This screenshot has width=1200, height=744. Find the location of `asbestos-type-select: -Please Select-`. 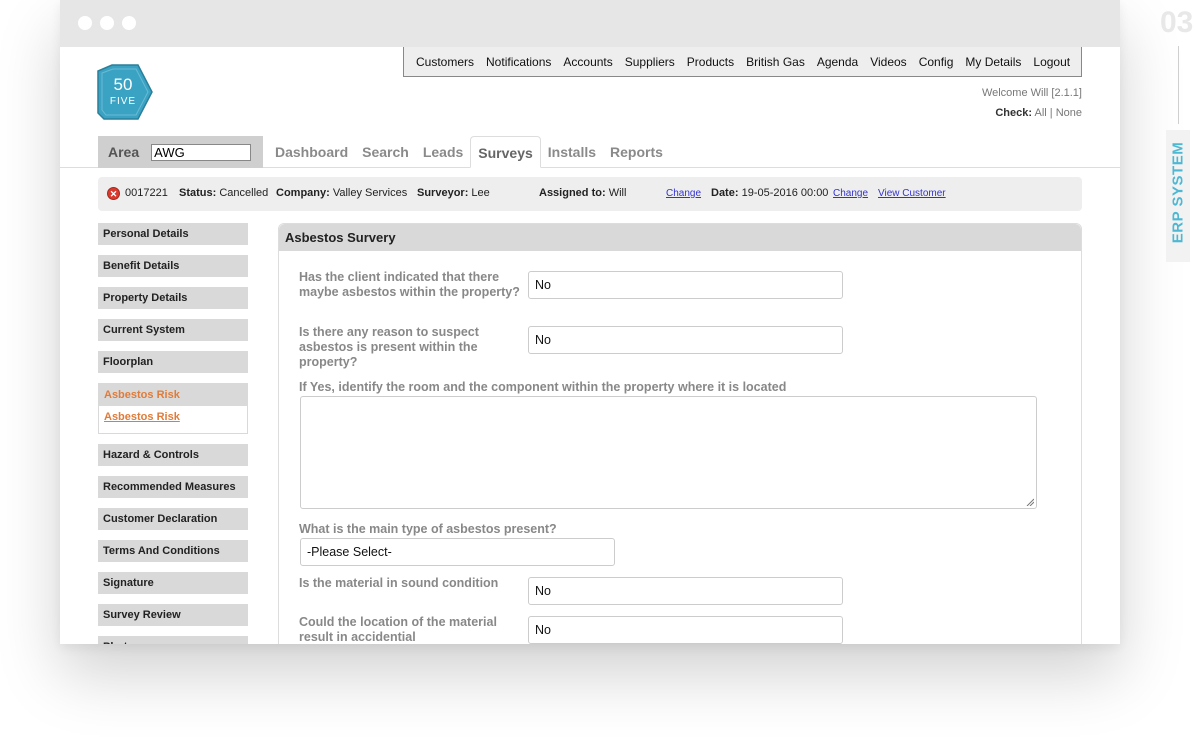

asbestos-type-select: -Please Select- is located at coordinates (457, 552).